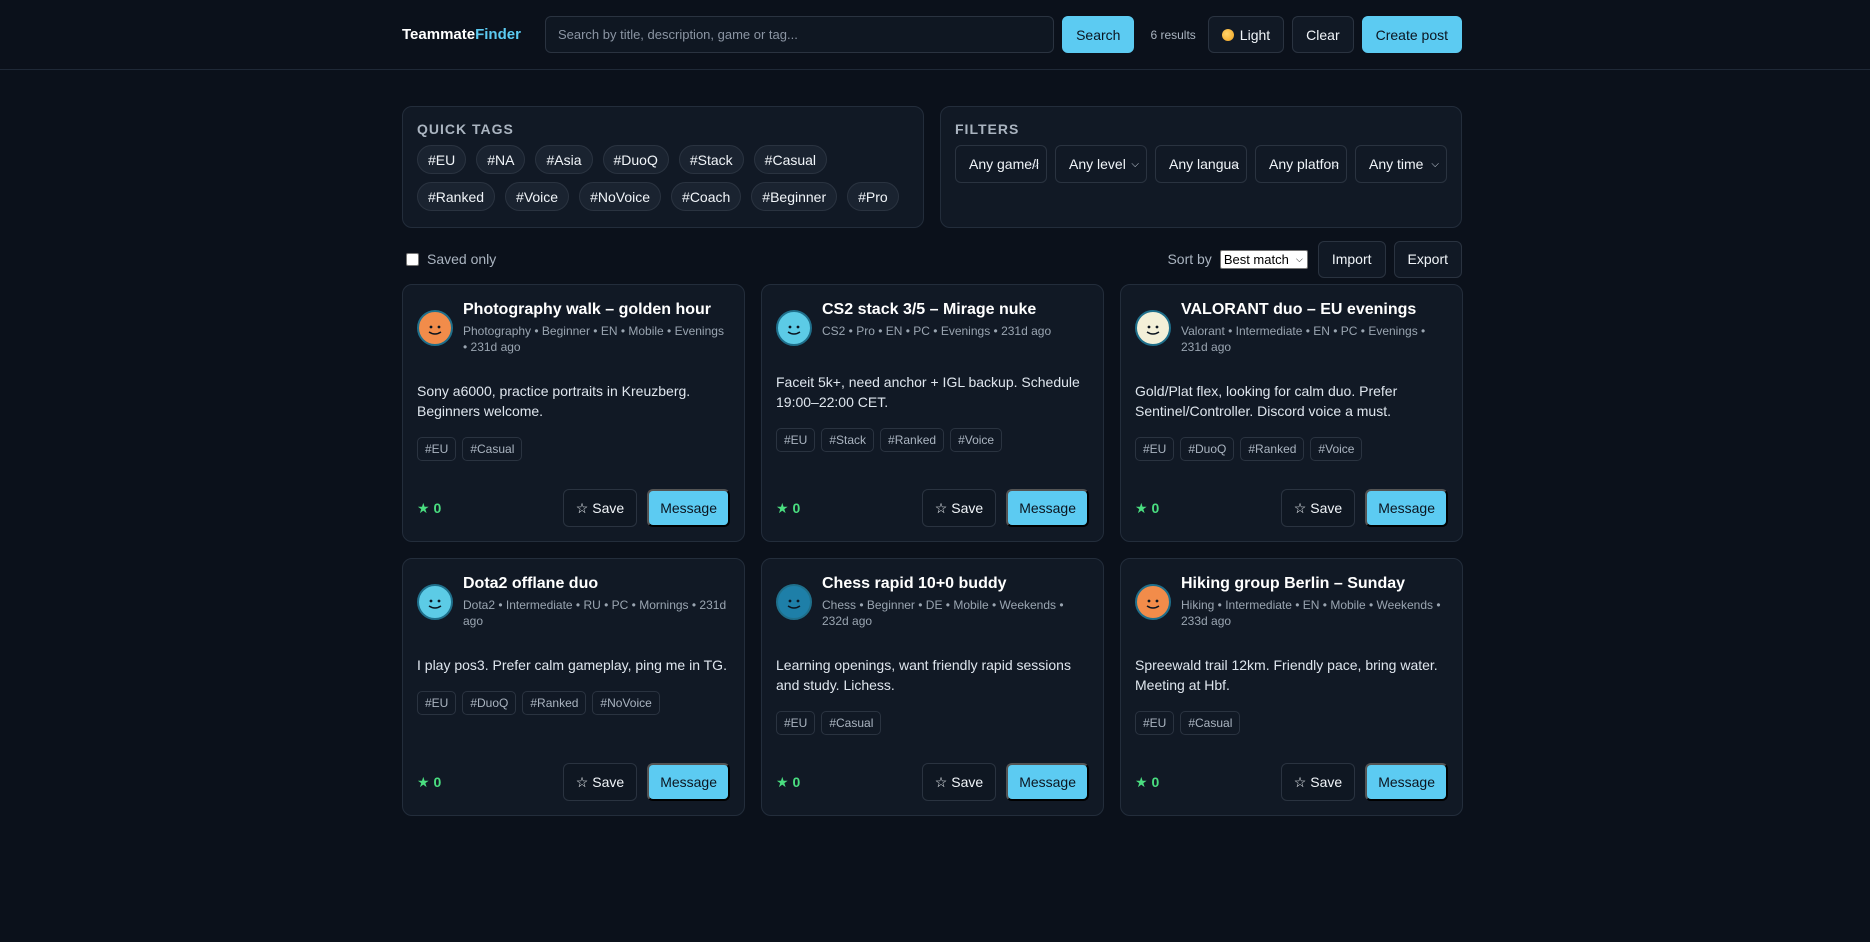 The height and width of the screenshot is (942, 1870). What do you see at coordinates (439, 34) in the screenshot?
I see `logo-text-primary: Teammate` at bounding box center [439, 34].